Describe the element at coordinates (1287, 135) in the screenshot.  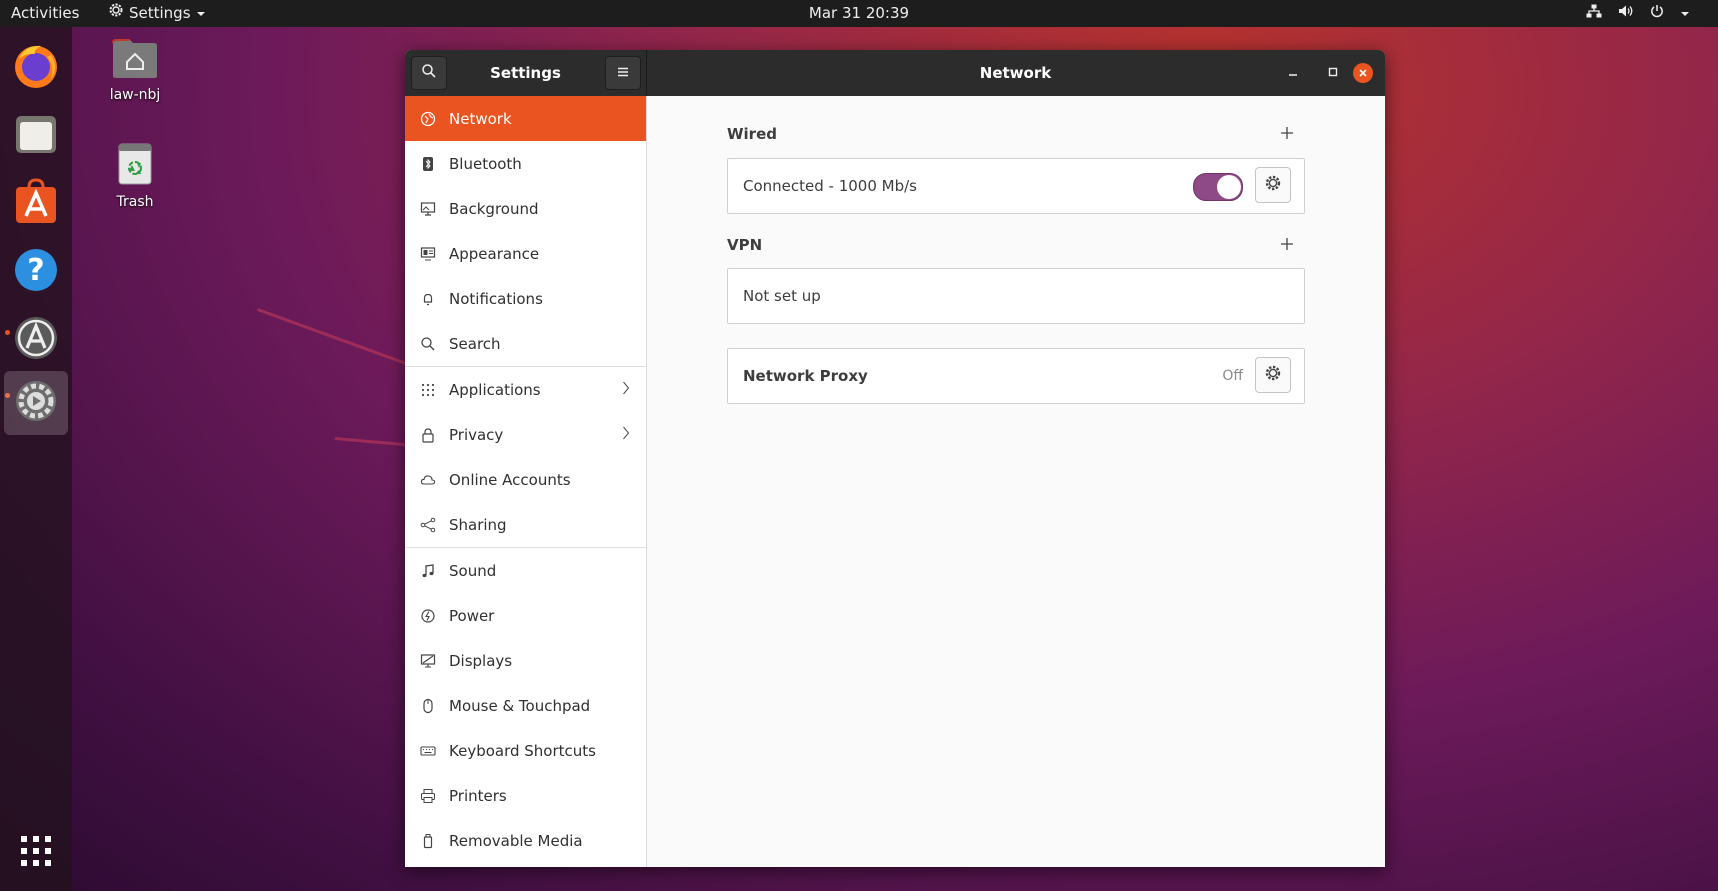
I see `add-wired-button` at that location.